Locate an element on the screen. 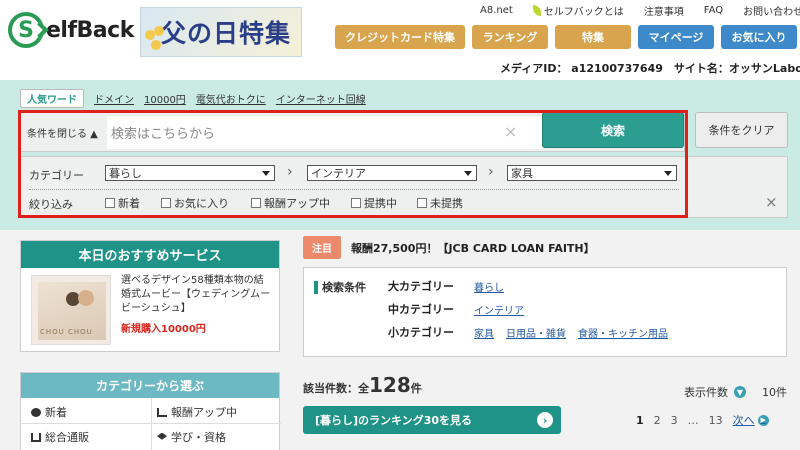  flower-icon is located at coordinates (156, 40).